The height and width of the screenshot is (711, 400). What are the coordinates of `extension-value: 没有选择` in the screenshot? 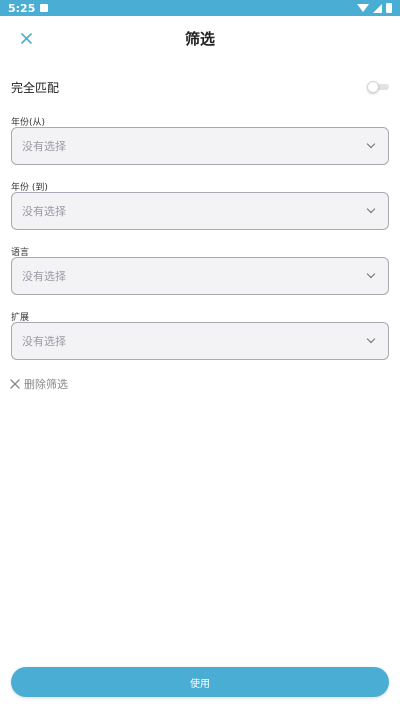 It's located at (44, 341).